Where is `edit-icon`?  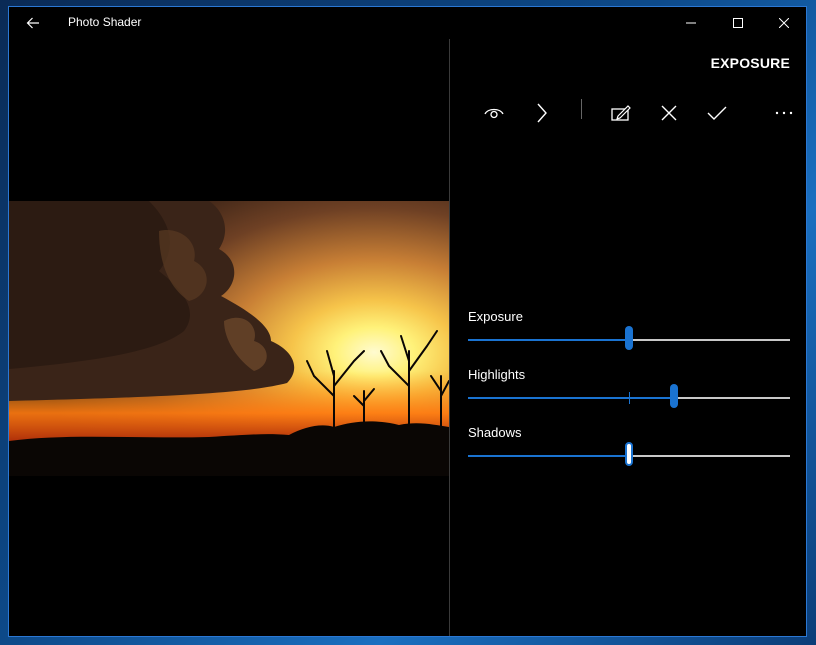
edit-icon is located at coordinates (621, 113).